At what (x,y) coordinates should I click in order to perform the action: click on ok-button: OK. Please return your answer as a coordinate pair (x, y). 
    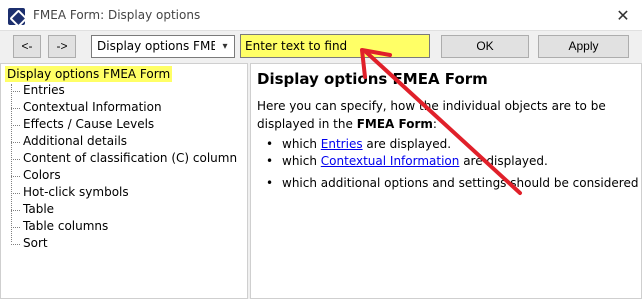
    Looking at the image, I should click on (485, 46).